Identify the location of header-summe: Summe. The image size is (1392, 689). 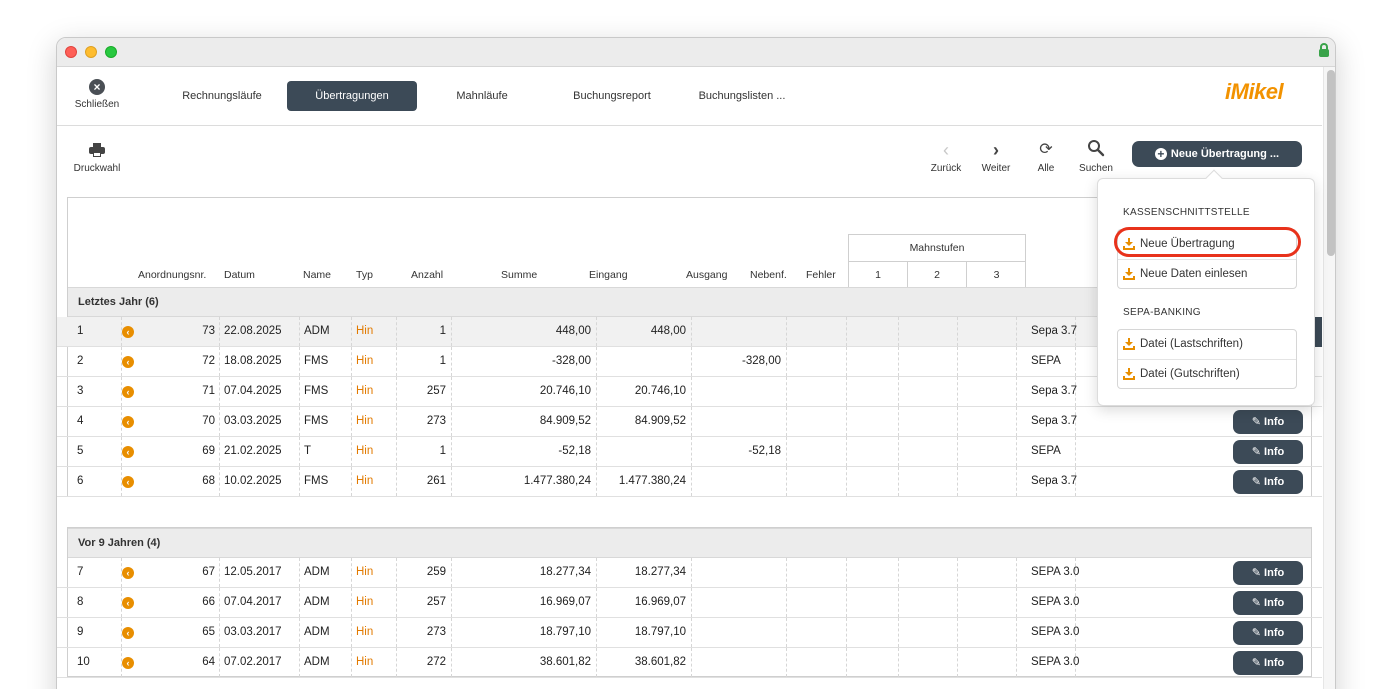
(519, 275).